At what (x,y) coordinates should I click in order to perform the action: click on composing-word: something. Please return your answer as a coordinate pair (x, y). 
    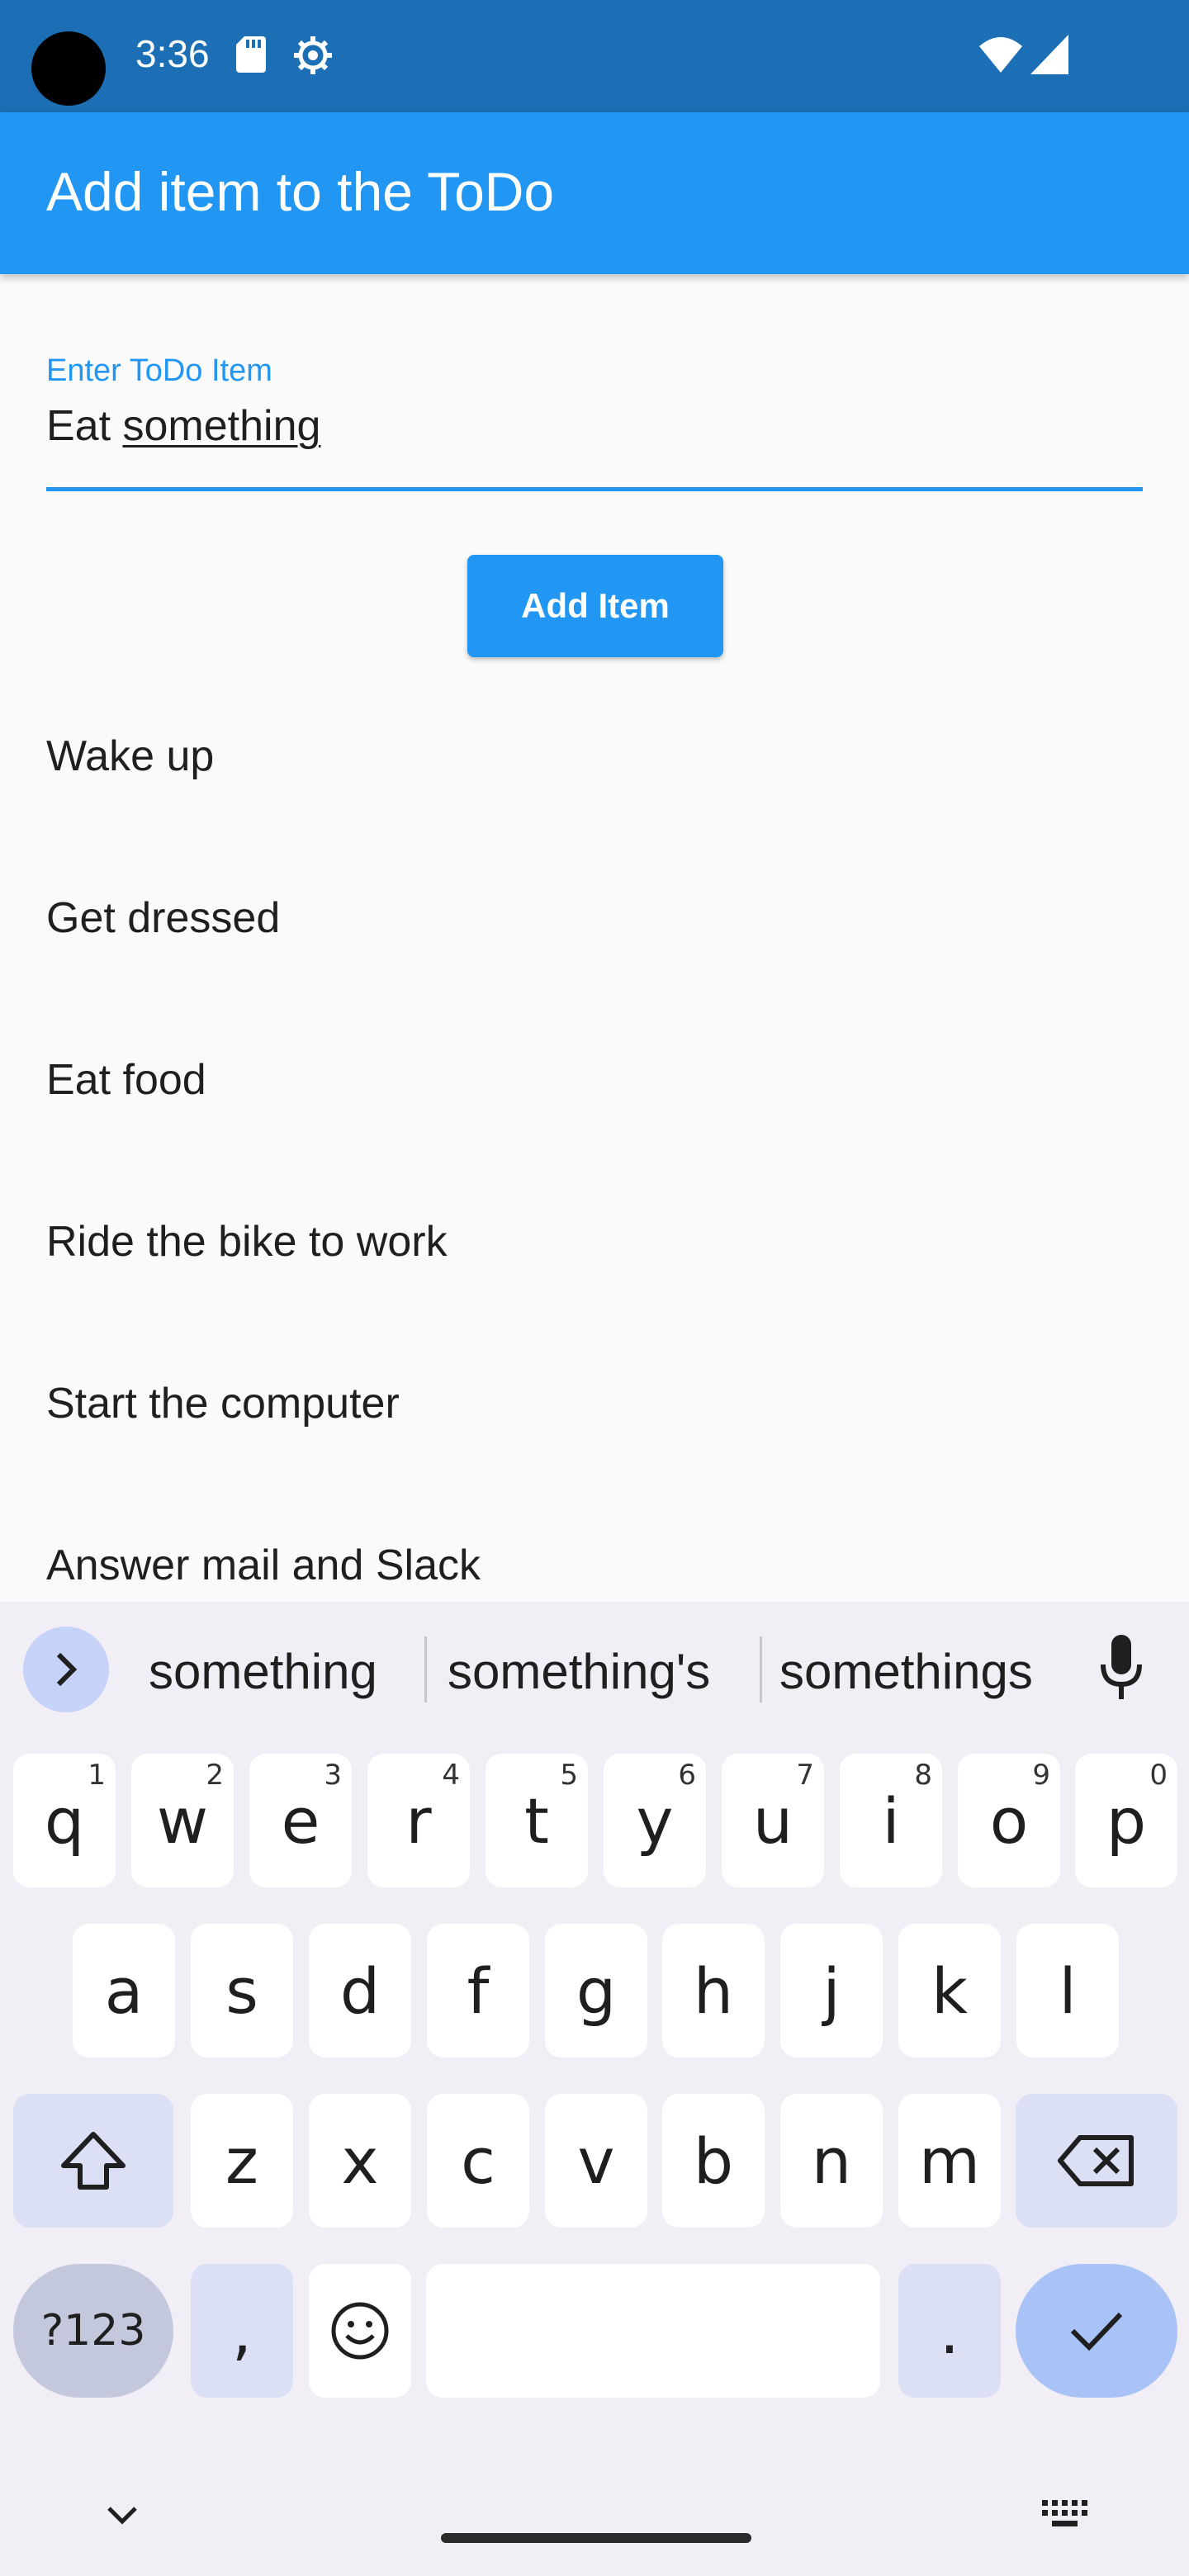
    Looking at the image, I should click on (221, 426).